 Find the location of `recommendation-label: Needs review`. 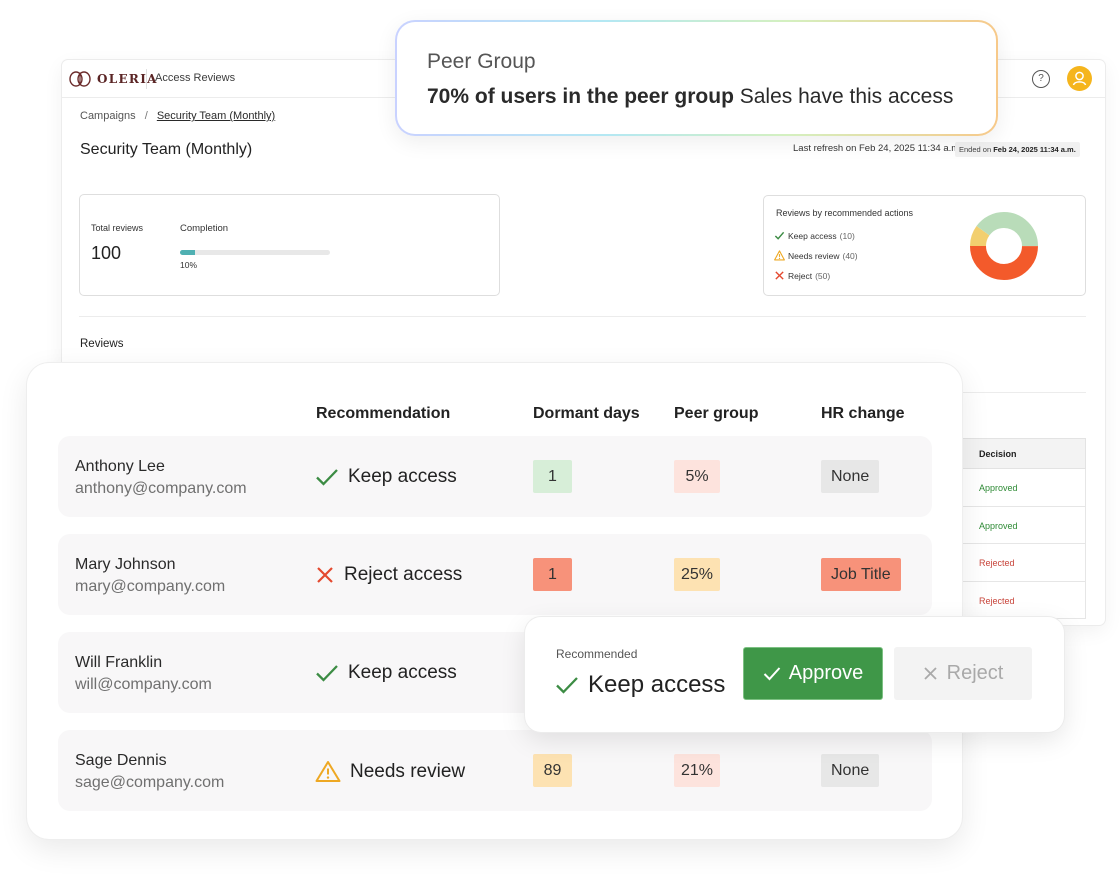

recommendation-label: Needs review is located at coordinates (408, 771).